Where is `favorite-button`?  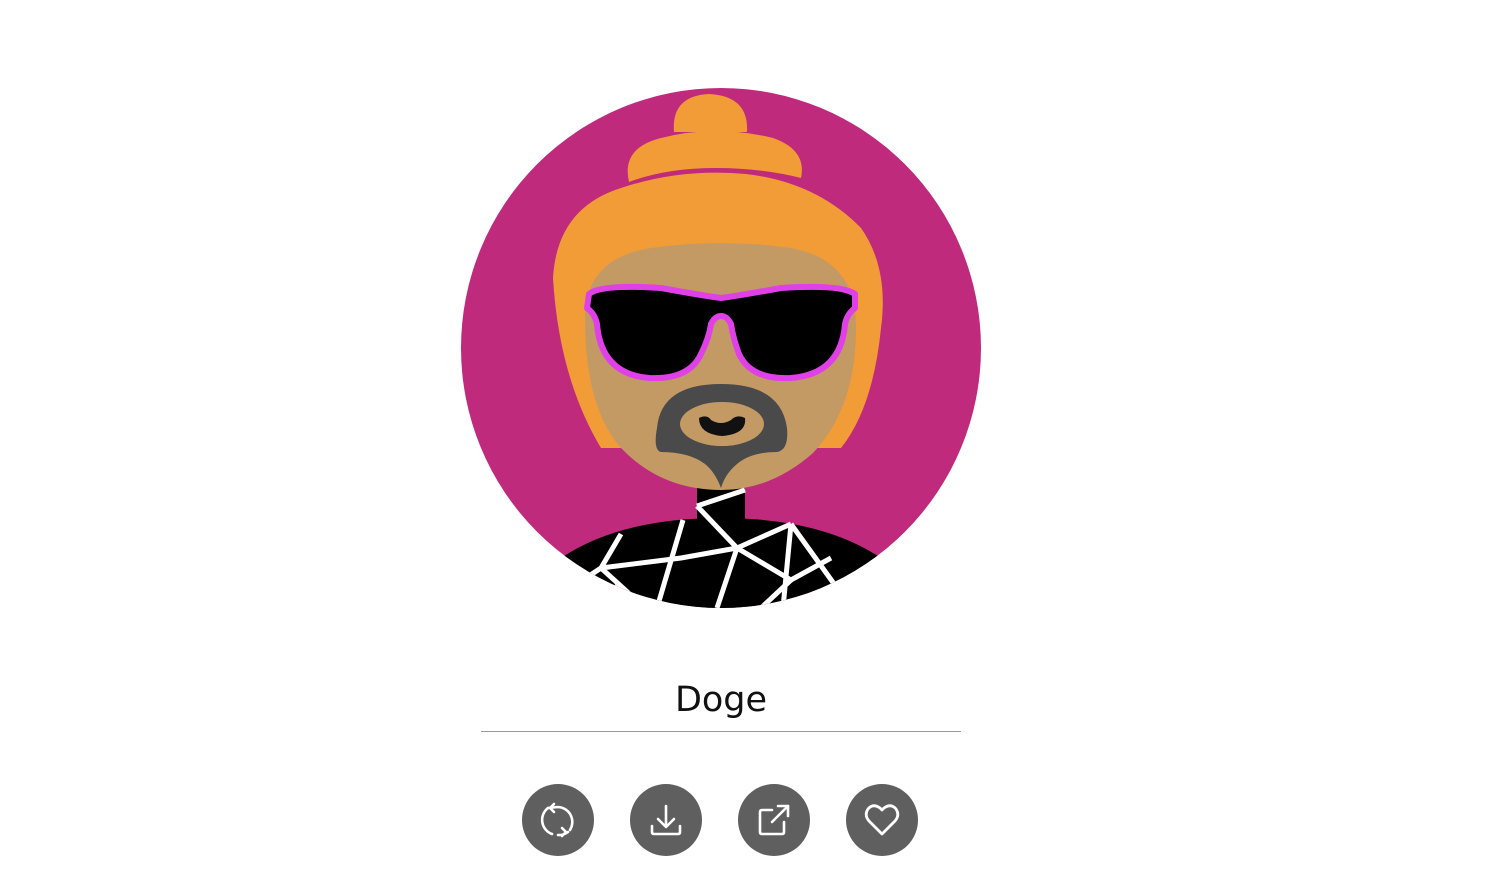 favorite-button is located at coordinates (882, 820).